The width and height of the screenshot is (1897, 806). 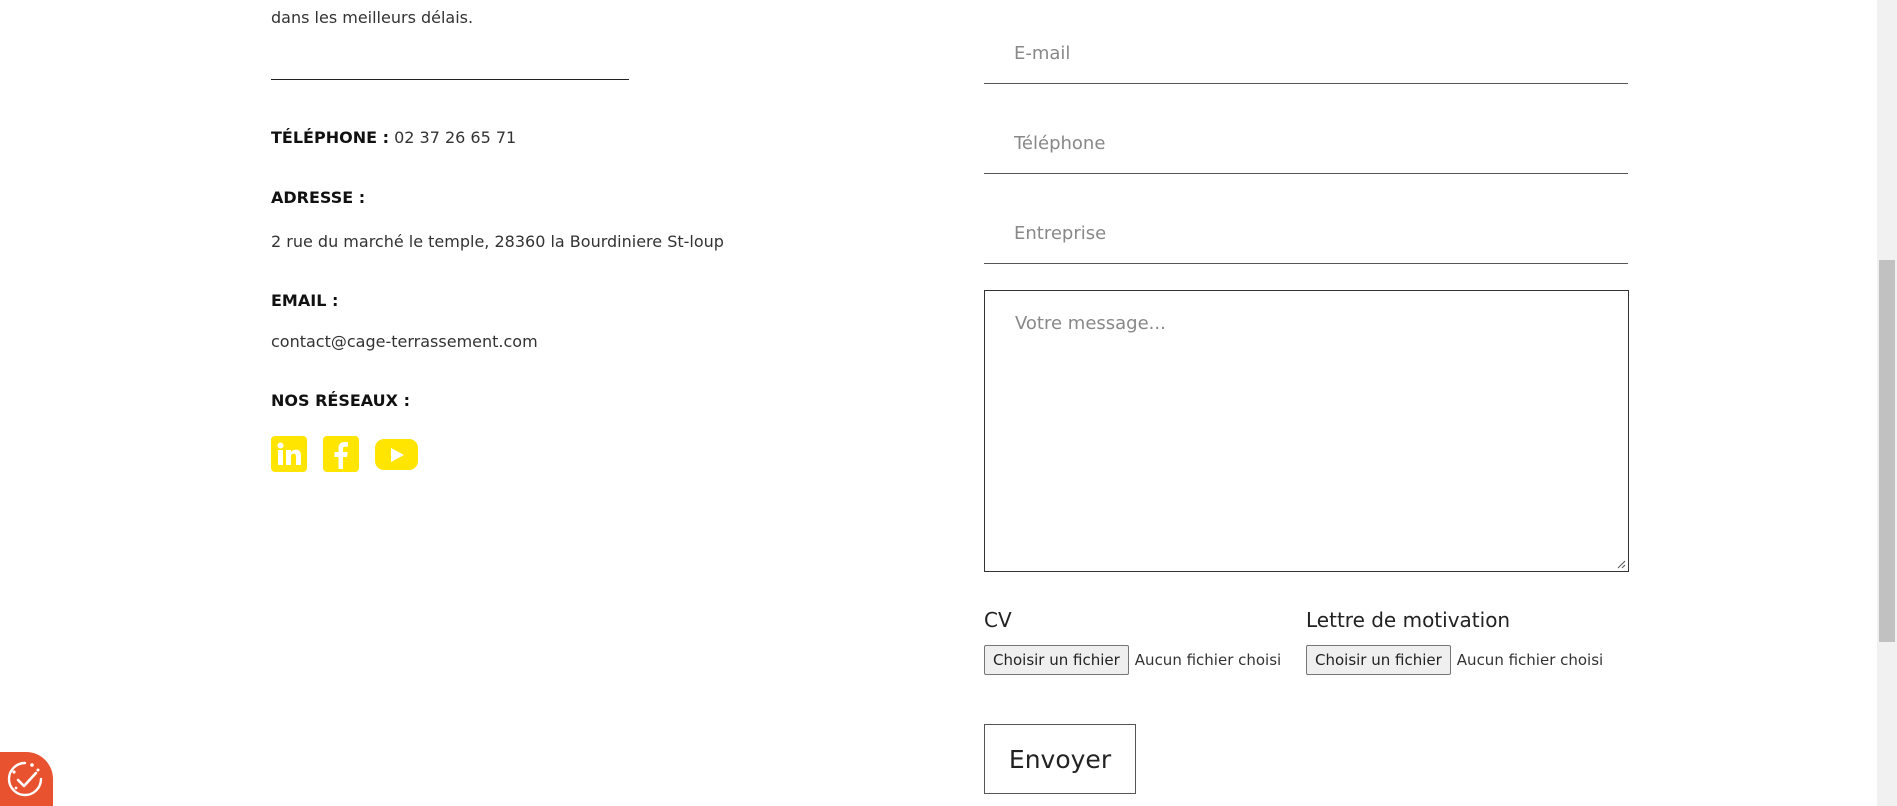 I want to click on phone-label: TÉLÉPHONE :, so click(x=330, y=137).